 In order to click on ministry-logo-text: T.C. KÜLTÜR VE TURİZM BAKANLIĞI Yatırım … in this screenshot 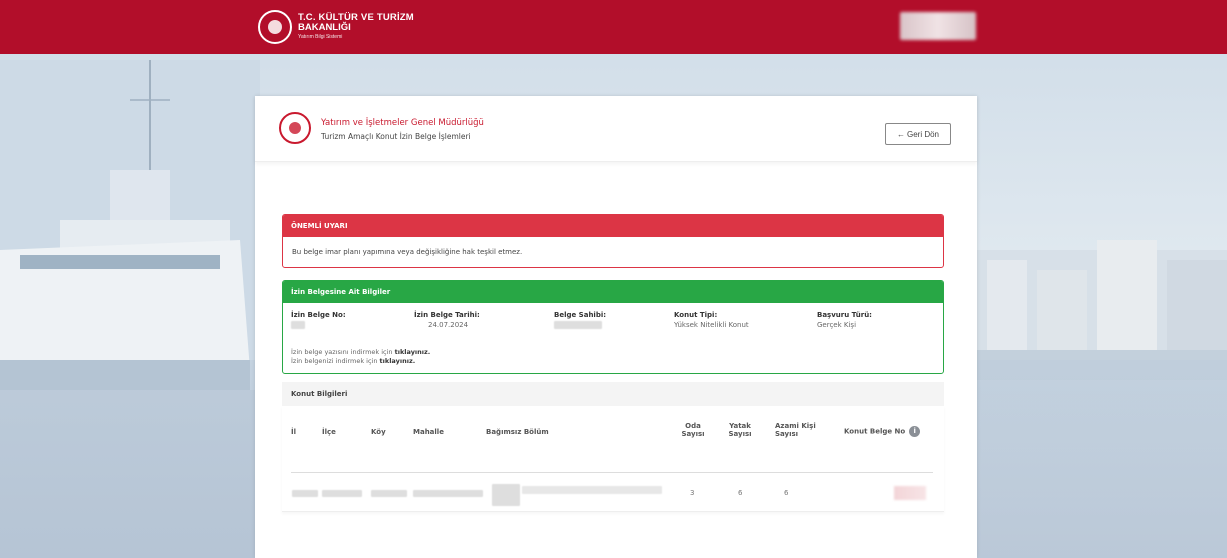, I will do `click(356, 26)`.